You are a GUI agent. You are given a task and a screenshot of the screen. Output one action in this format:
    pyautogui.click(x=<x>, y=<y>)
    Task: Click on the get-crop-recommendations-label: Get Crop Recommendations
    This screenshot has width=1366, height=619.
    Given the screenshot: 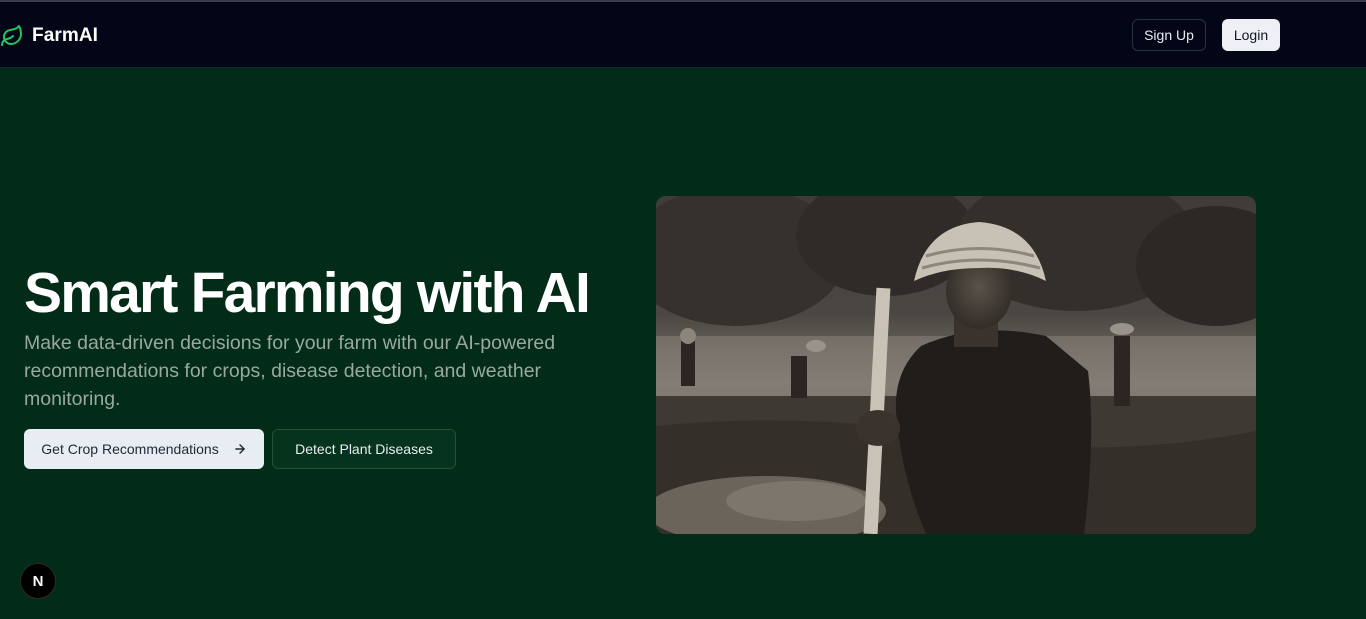 What is the action you would take?
    pyautogui.click(x=130, y=449)
    